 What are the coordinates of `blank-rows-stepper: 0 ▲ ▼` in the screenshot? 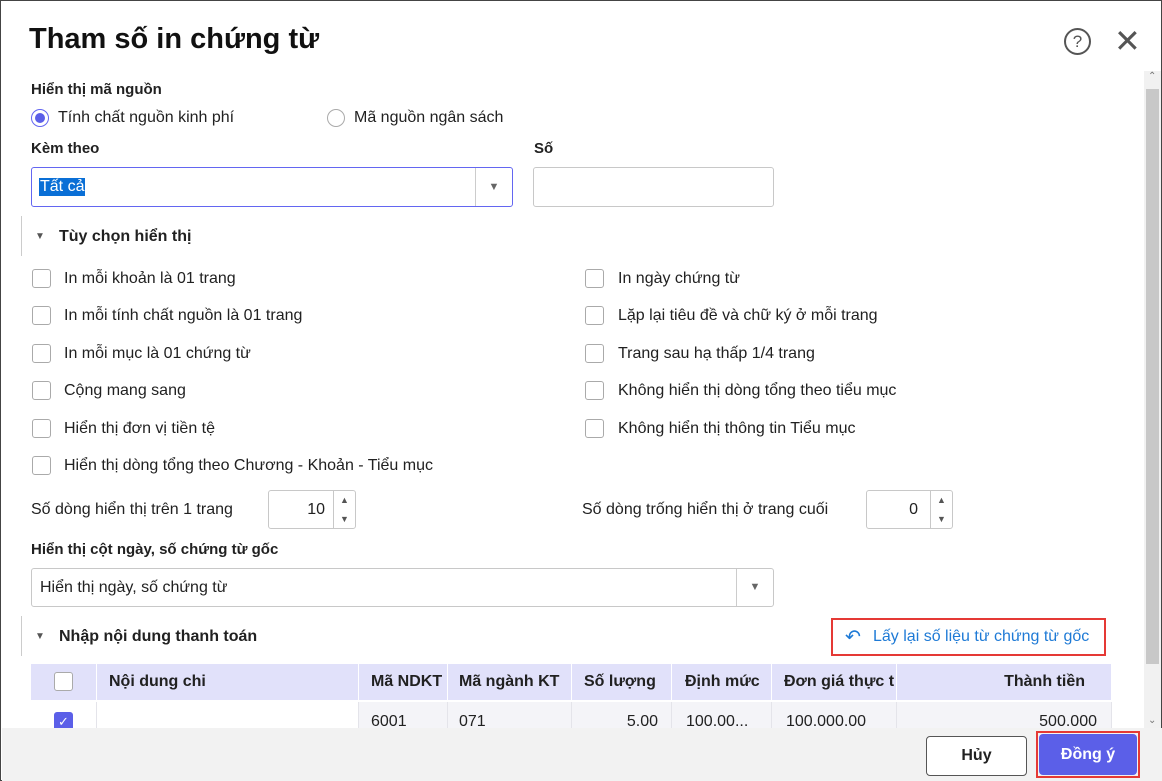 It's located at (909, 509).